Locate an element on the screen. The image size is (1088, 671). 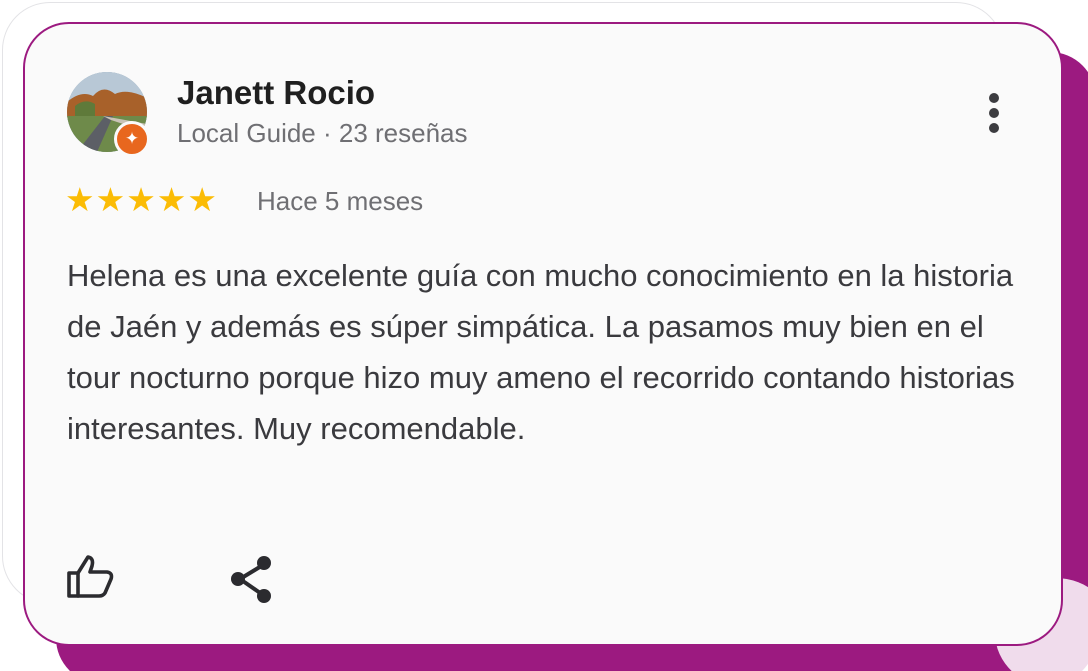
like-button is located at coordinates (92, 577).